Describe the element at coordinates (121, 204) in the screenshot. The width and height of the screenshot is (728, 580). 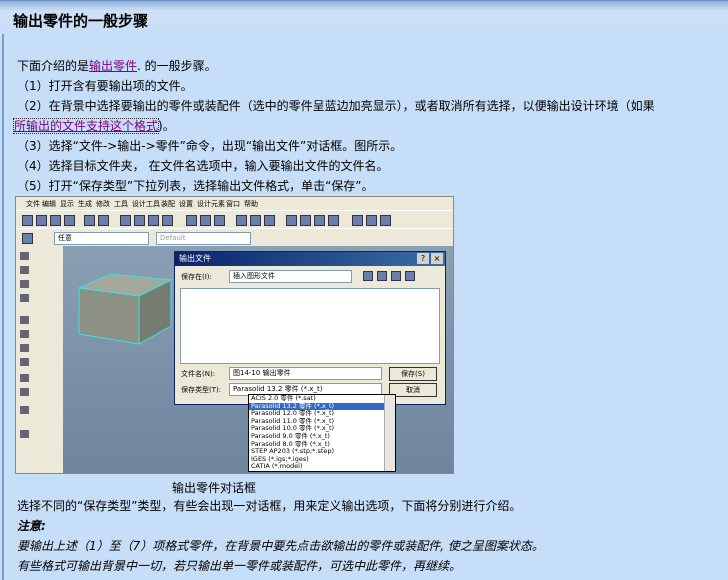
I see `menu-item: 工具` at that location.